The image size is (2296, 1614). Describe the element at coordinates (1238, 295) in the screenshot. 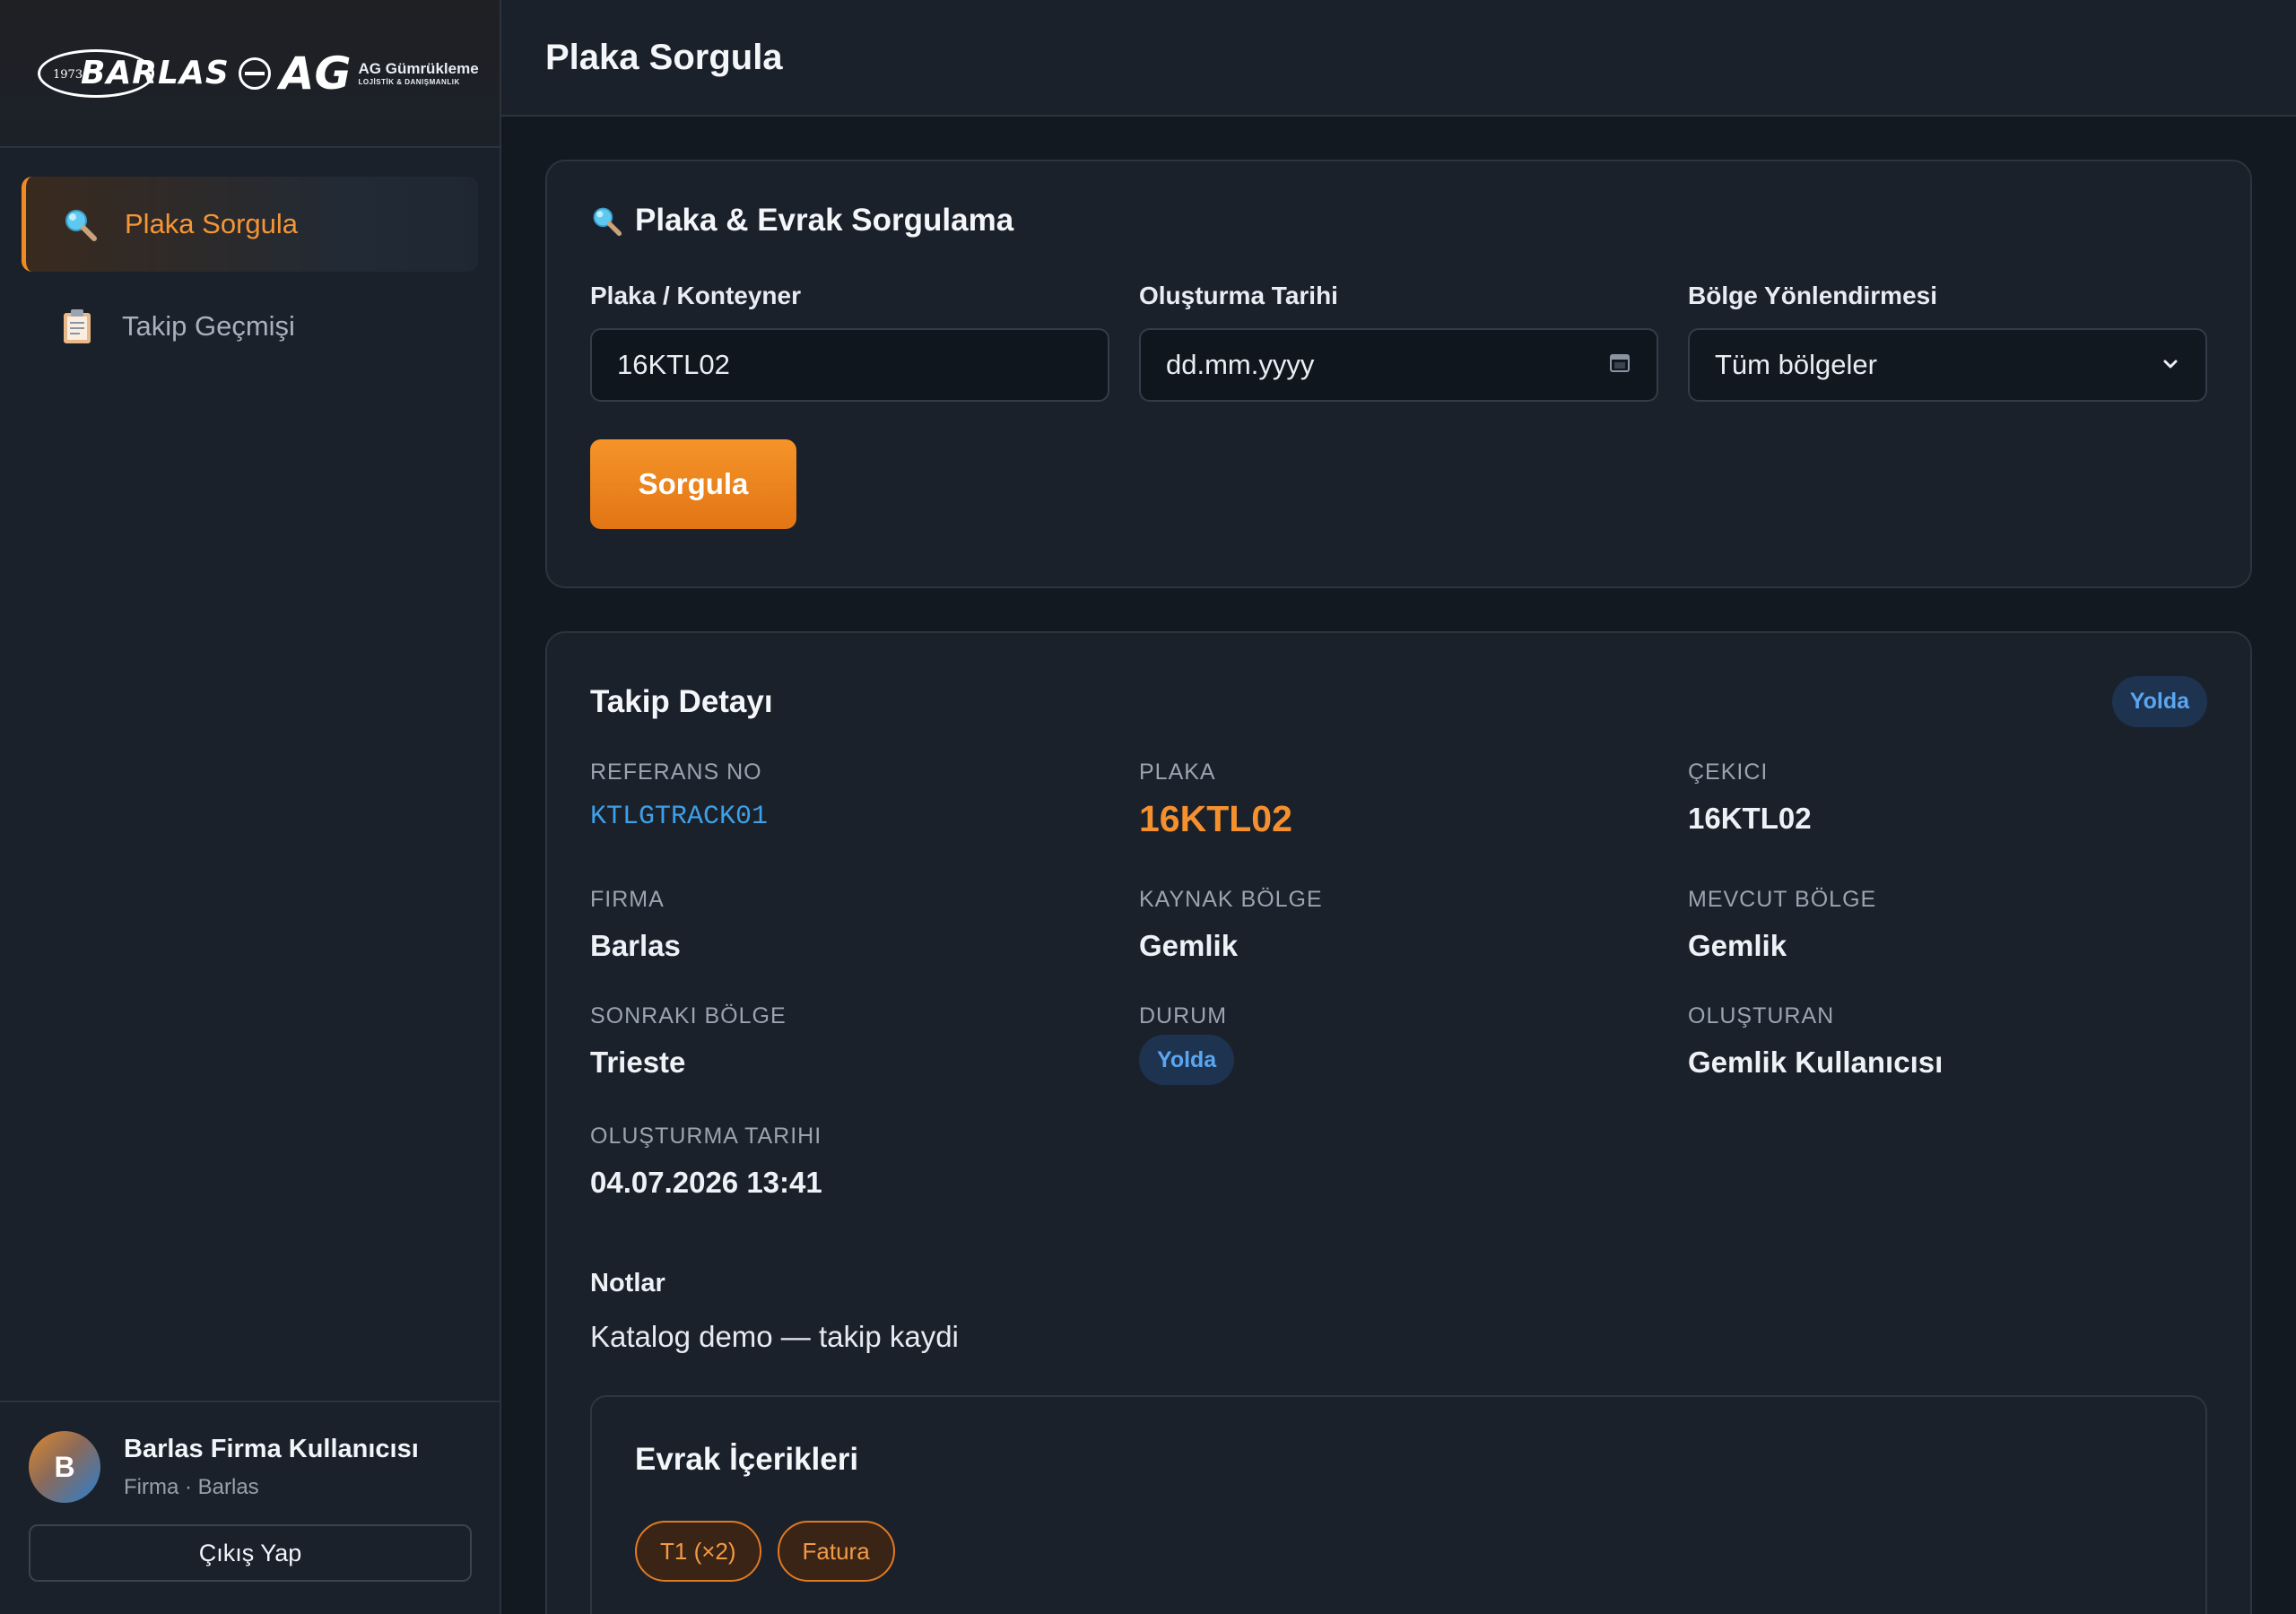

I see `date-label: Oluşturma Tarihi` at that location.